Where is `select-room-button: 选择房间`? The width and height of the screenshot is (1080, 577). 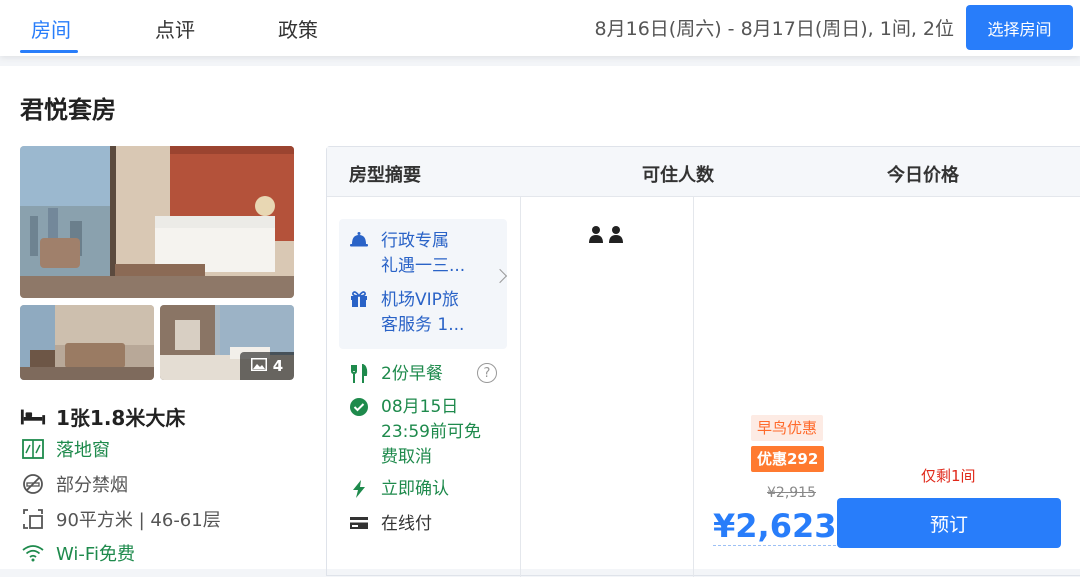 select-room-button: 选择房间 is located at coordinates (1019, 27).